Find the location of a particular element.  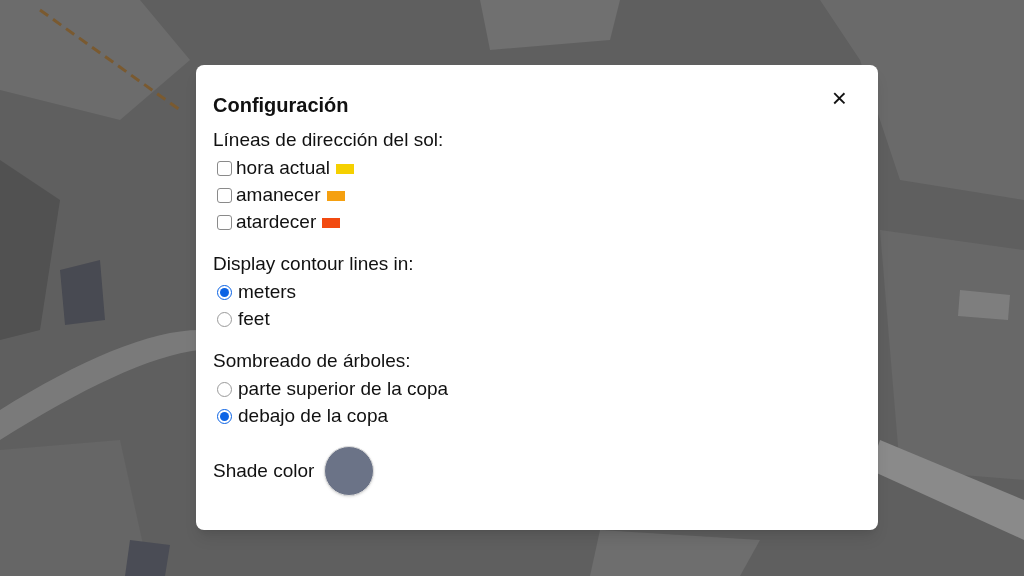

option-label: atardecer is located at coordinates (276, 222).